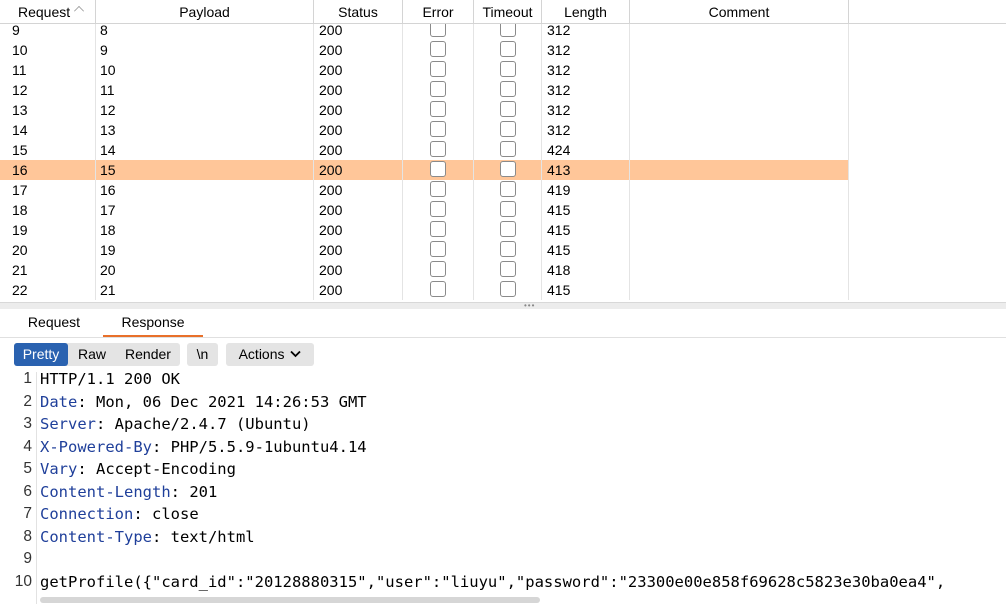 The width and height of the screenshot is (1006, 604). I want to click on render-button: Render, so click(148, 354).